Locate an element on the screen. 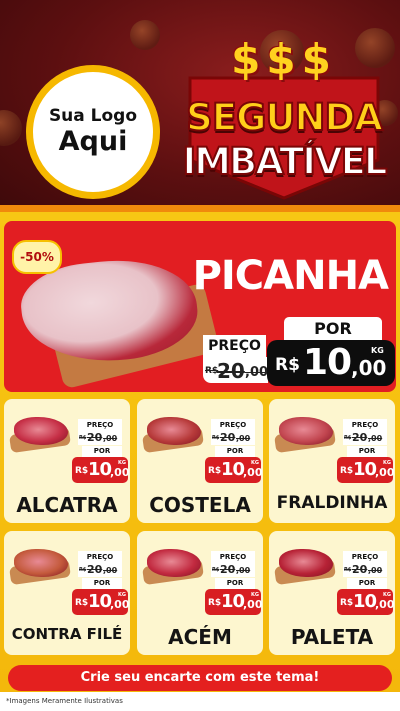  headline-line1: SEGUNDA is located at coordinates (284, 117).